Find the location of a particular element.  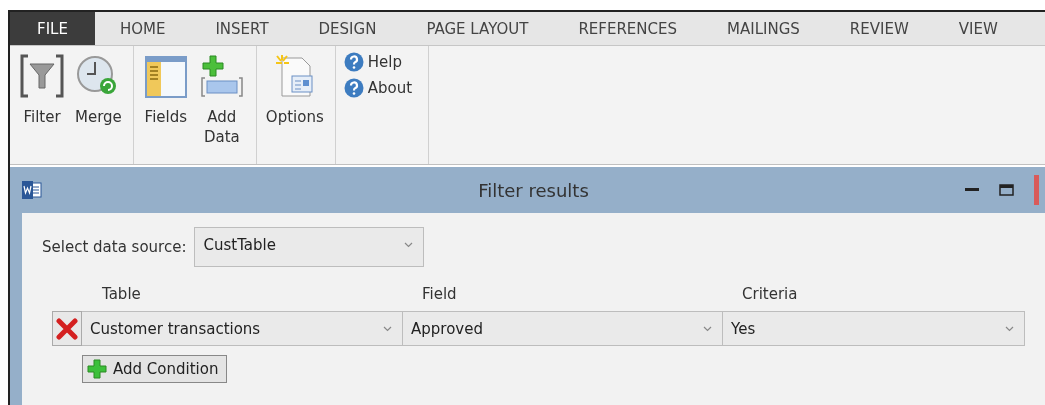

ribbon-button: Filter is located at coordinates (42, 105).